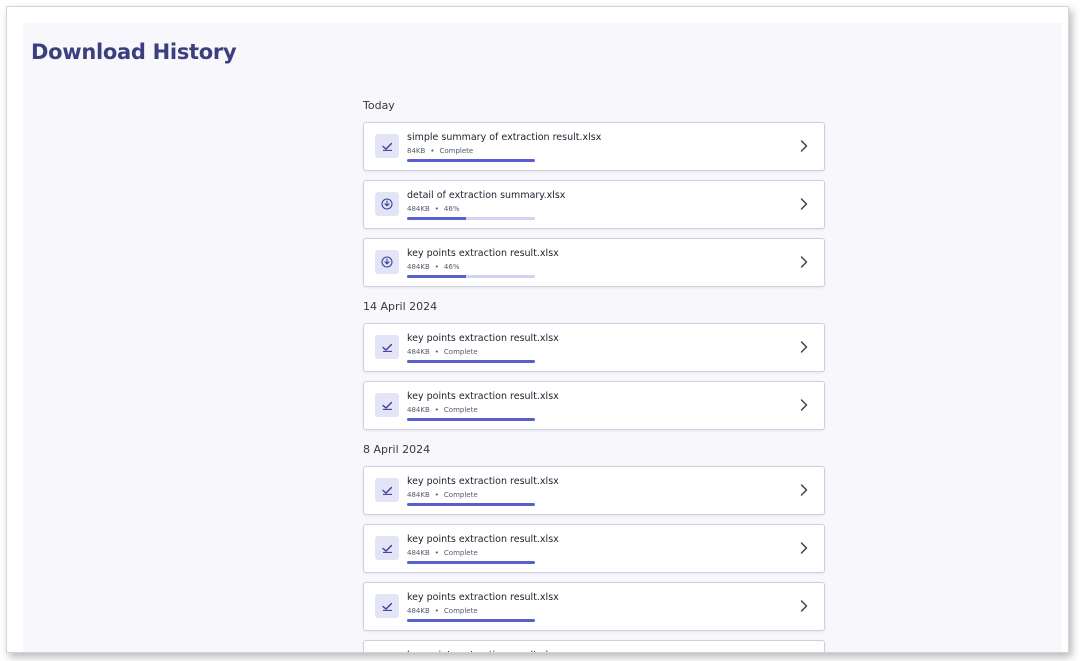  I want to click on file-name: simple summary of extraction result.xlsx, so click(504, 137).